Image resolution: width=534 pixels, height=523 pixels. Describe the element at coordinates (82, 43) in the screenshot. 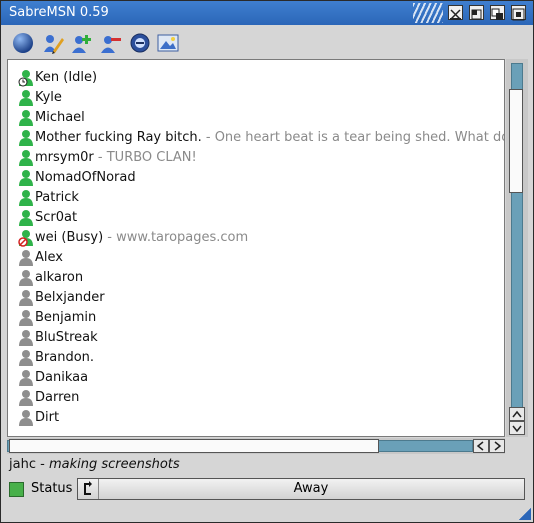

I see `add-contact-icon` at that location.